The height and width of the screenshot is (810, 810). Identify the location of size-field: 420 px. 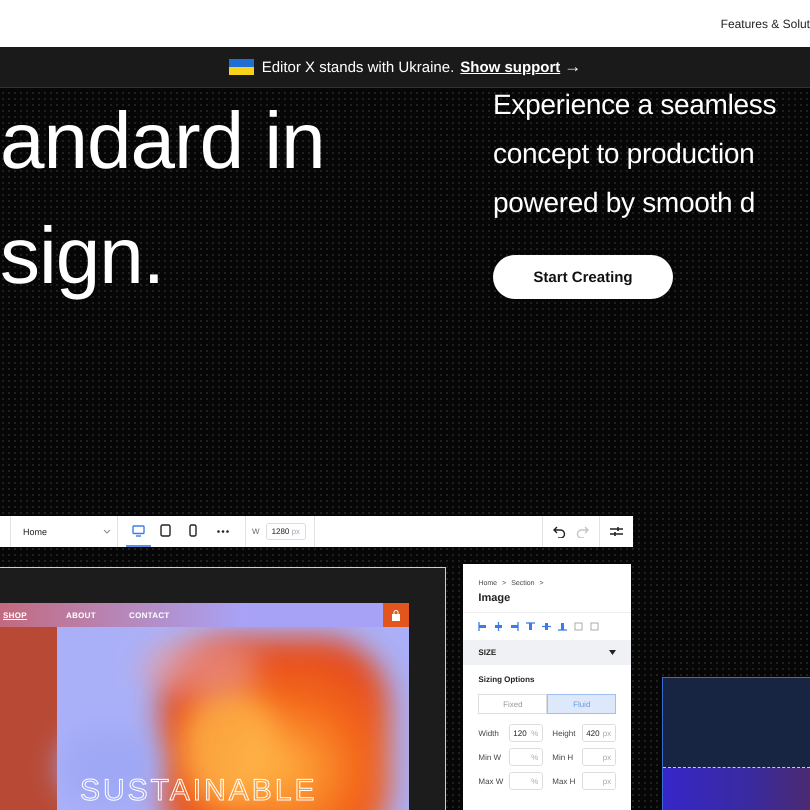
(599, 733).